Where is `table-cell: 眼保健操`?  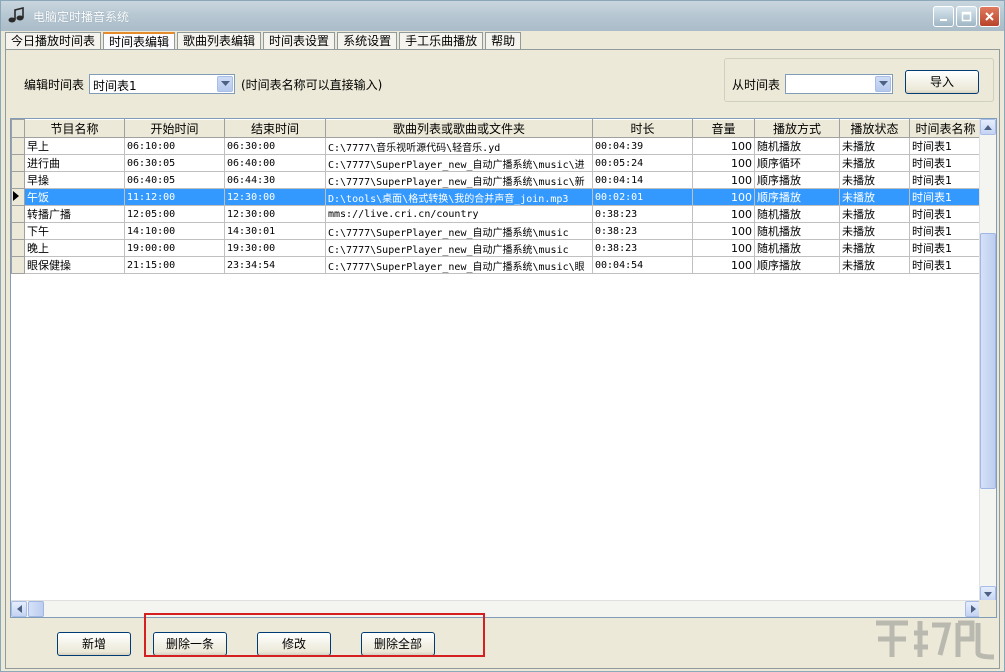 table-cell: 眼保健操 is located at coordinates (75, 265).